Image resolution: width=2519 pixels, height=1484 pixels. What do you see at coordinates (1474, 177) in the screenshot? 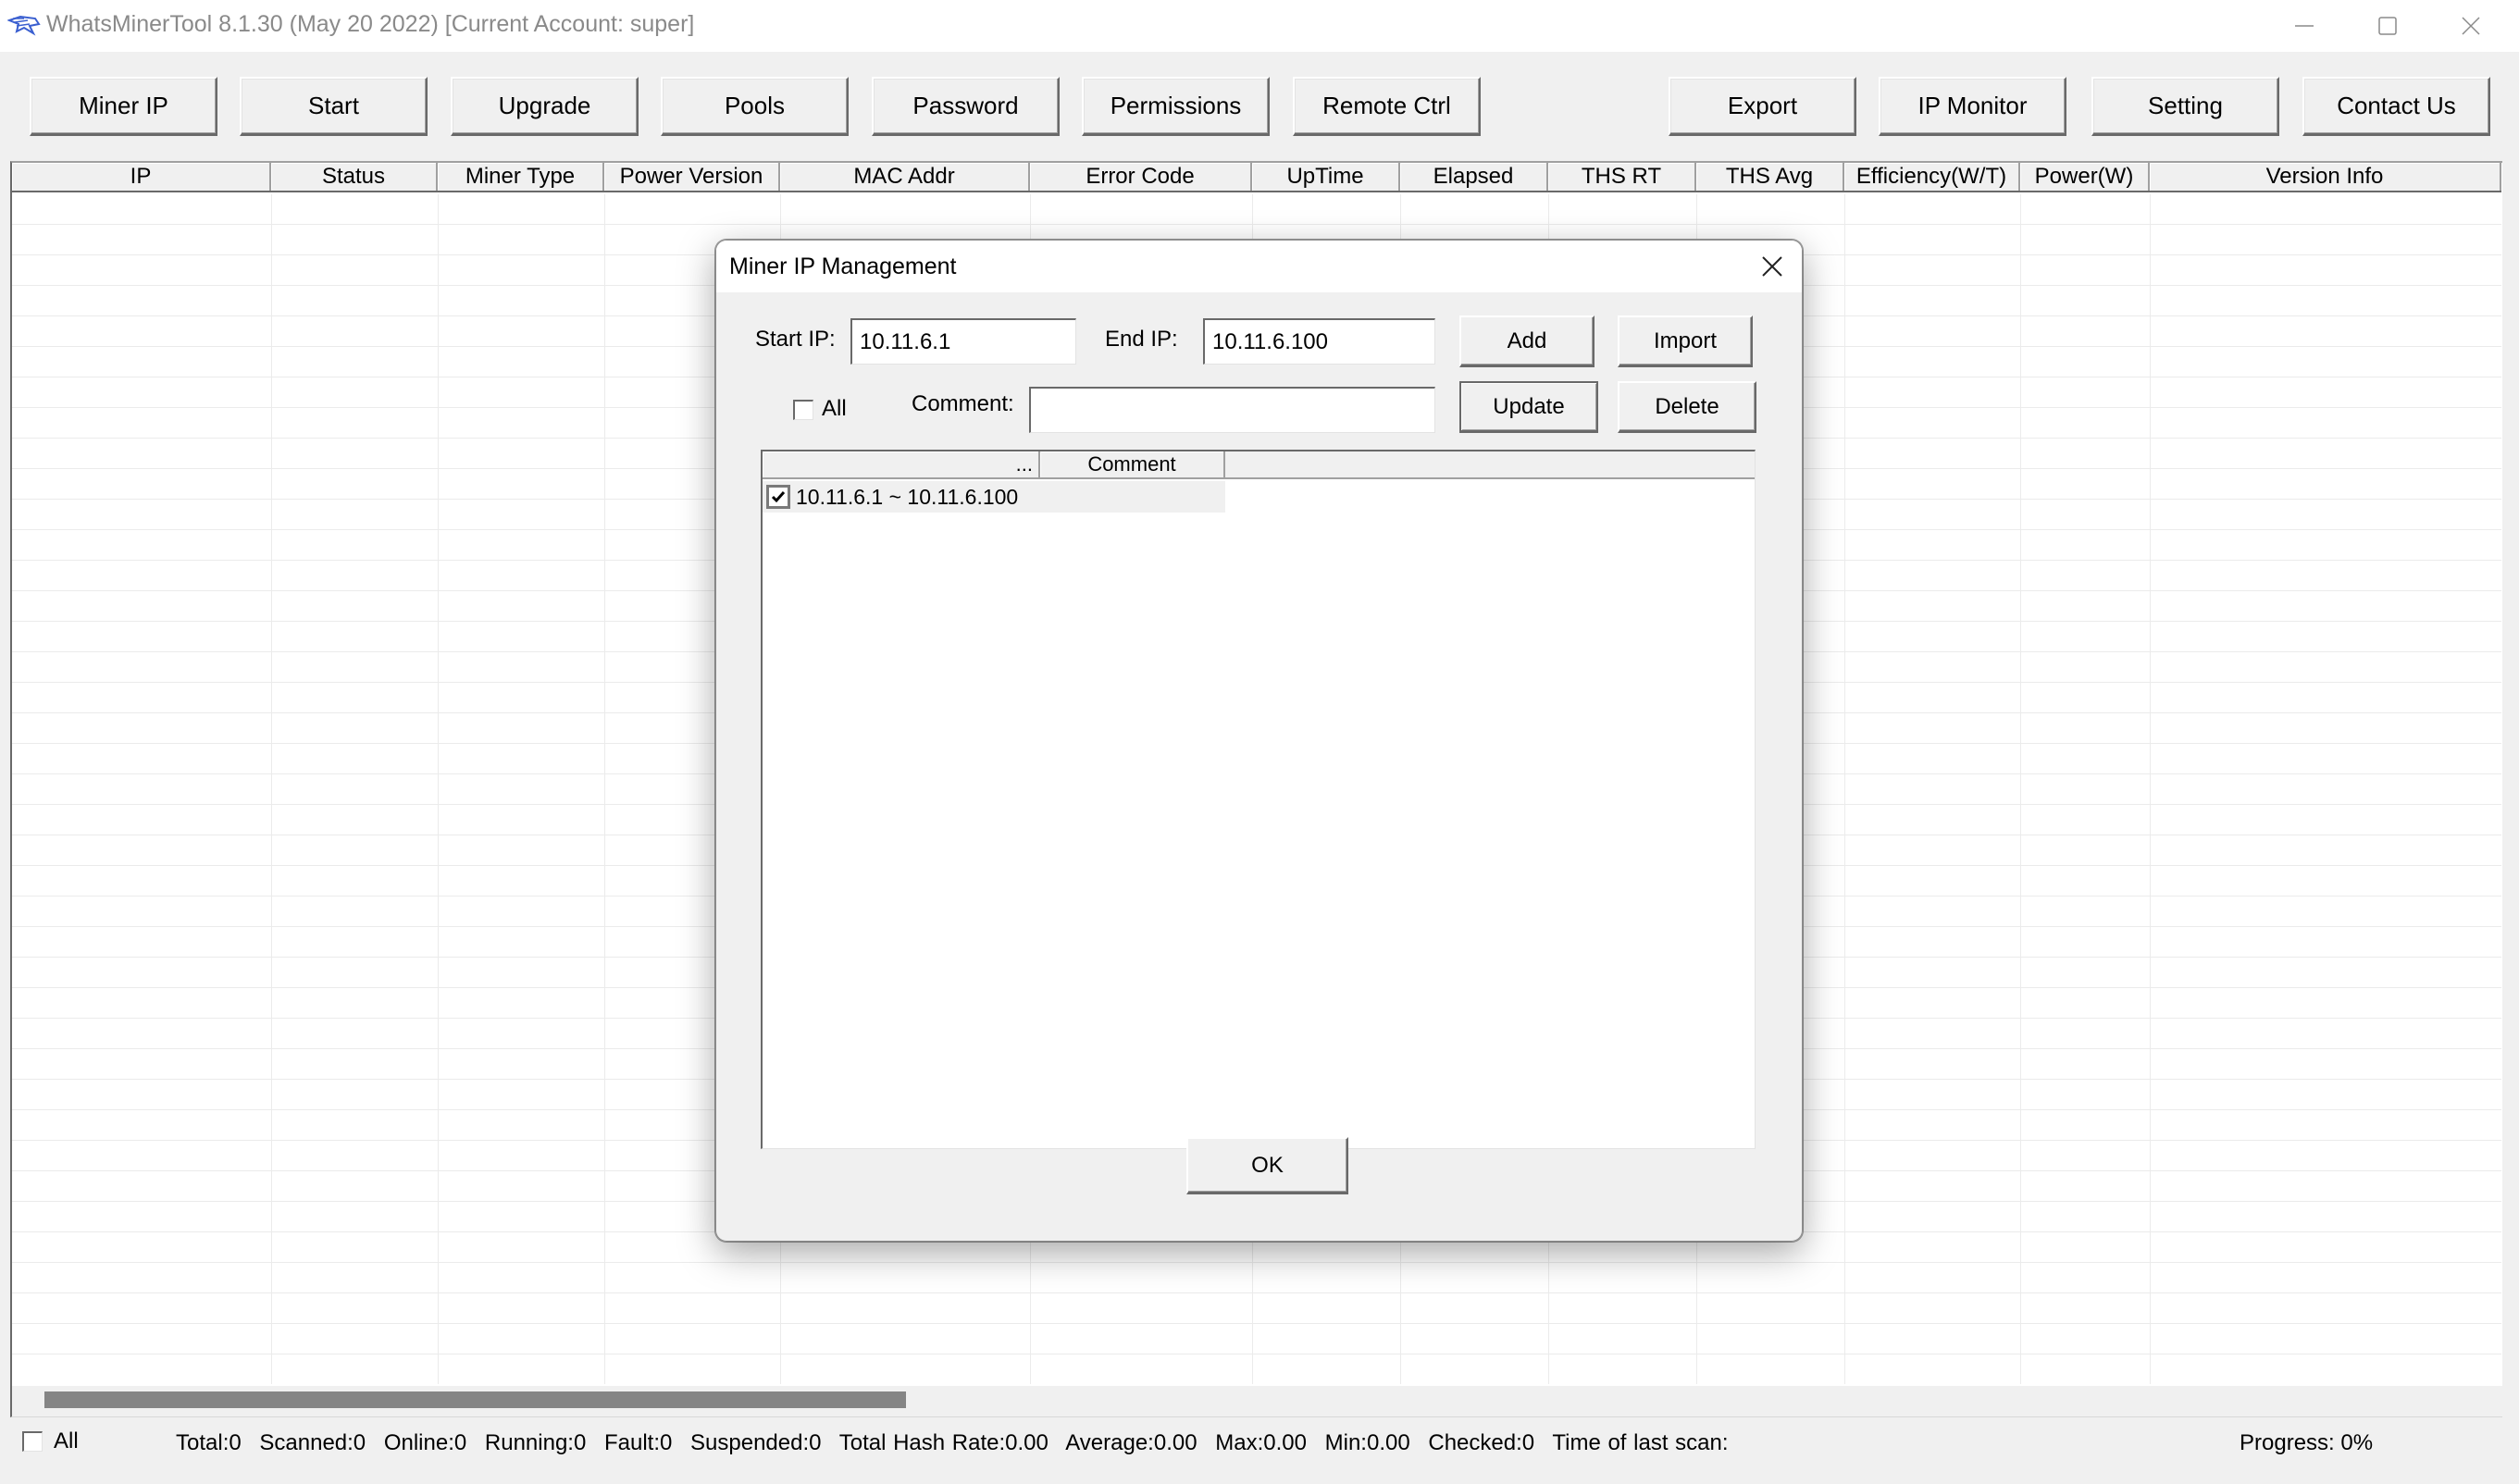
I see `column-header-elapsed: Elapsed` at bounding box center [1474, 177].